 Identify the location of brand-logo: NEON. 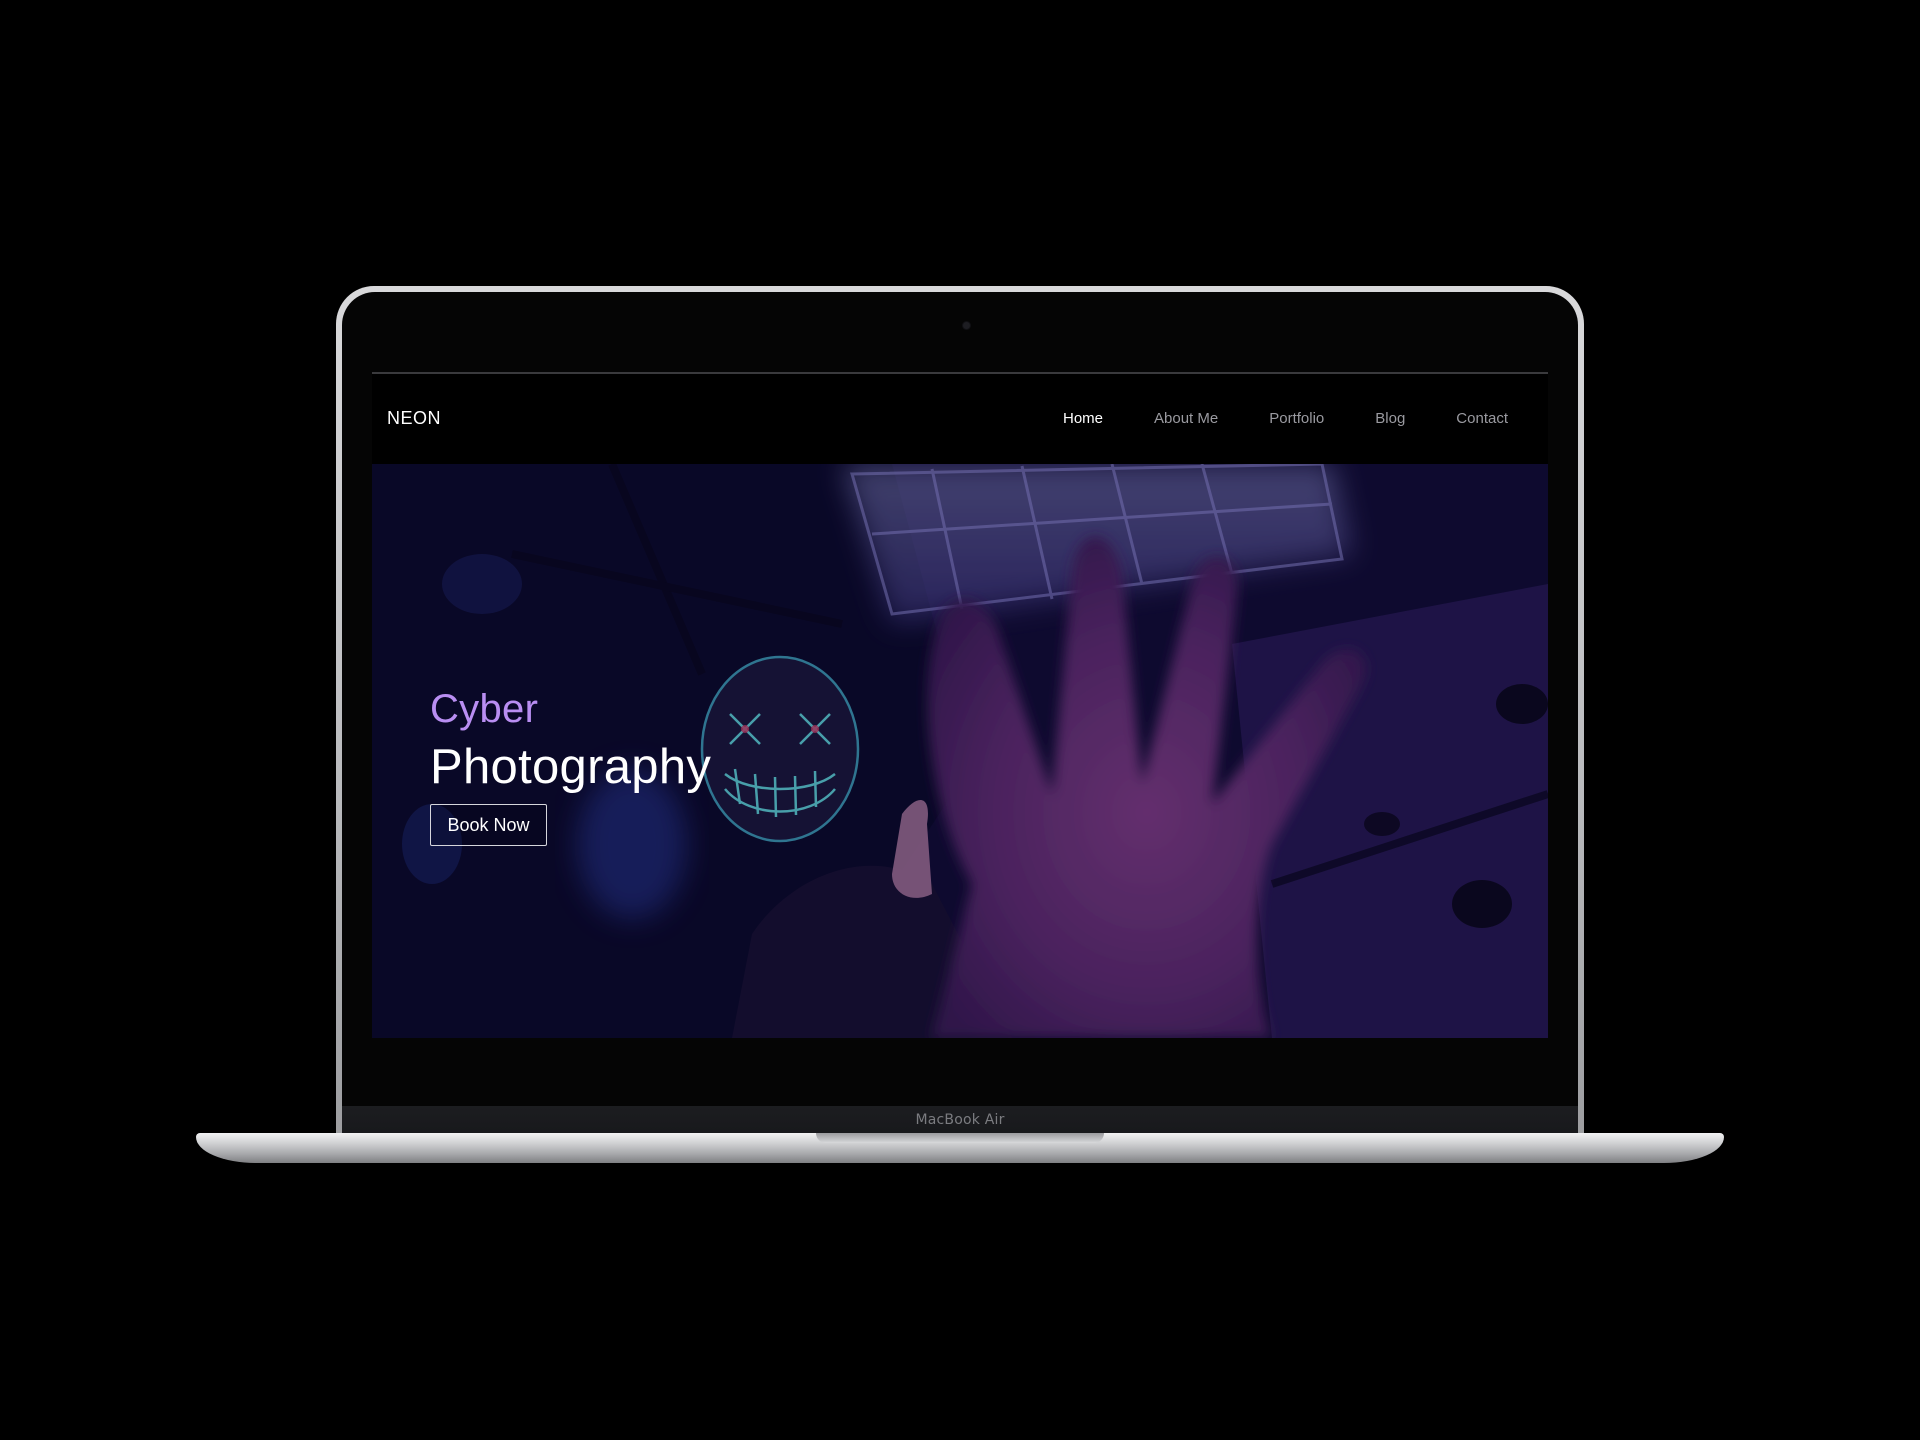
(414, 418).